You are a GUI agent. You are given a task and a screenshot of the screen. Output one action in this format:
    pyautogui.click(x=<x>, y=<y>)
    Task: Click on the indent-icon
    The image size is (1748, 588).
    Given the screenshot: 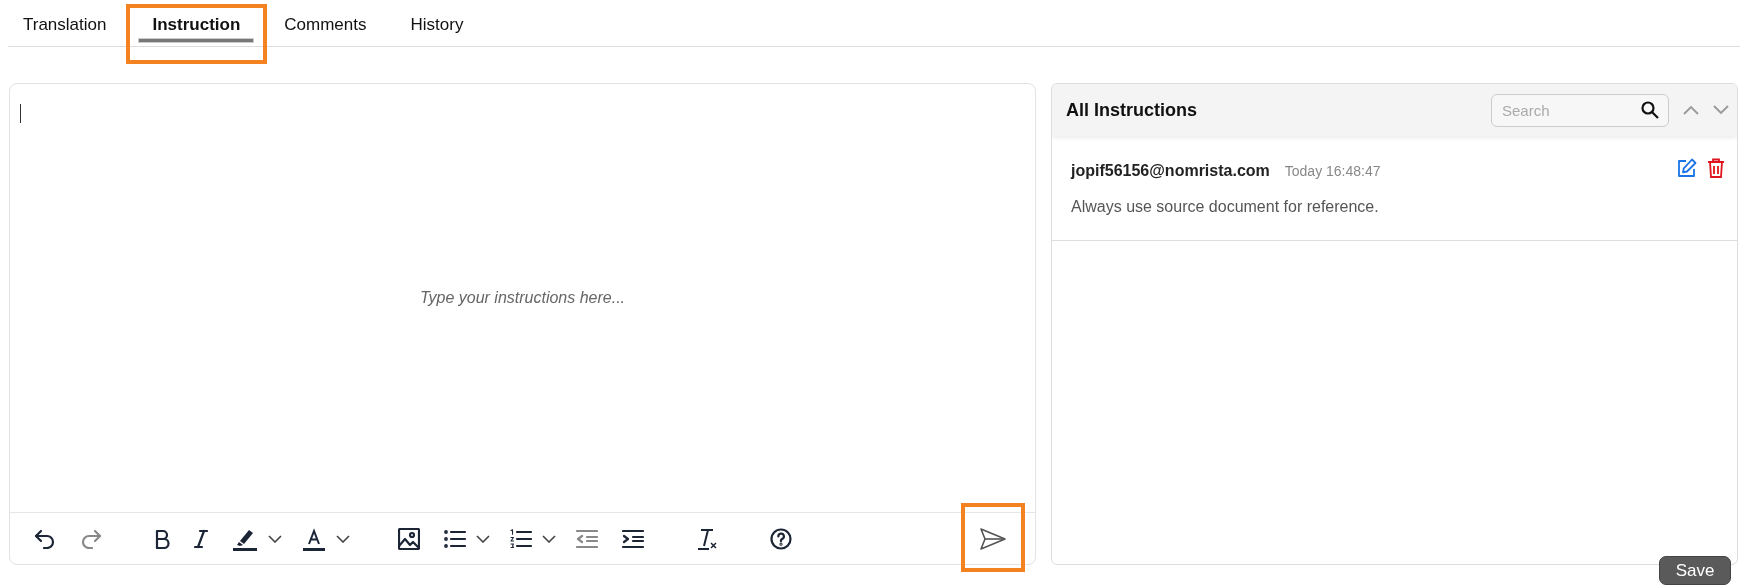 What is the action you would take?
    pyautogui.click(x=633, y=538)
    